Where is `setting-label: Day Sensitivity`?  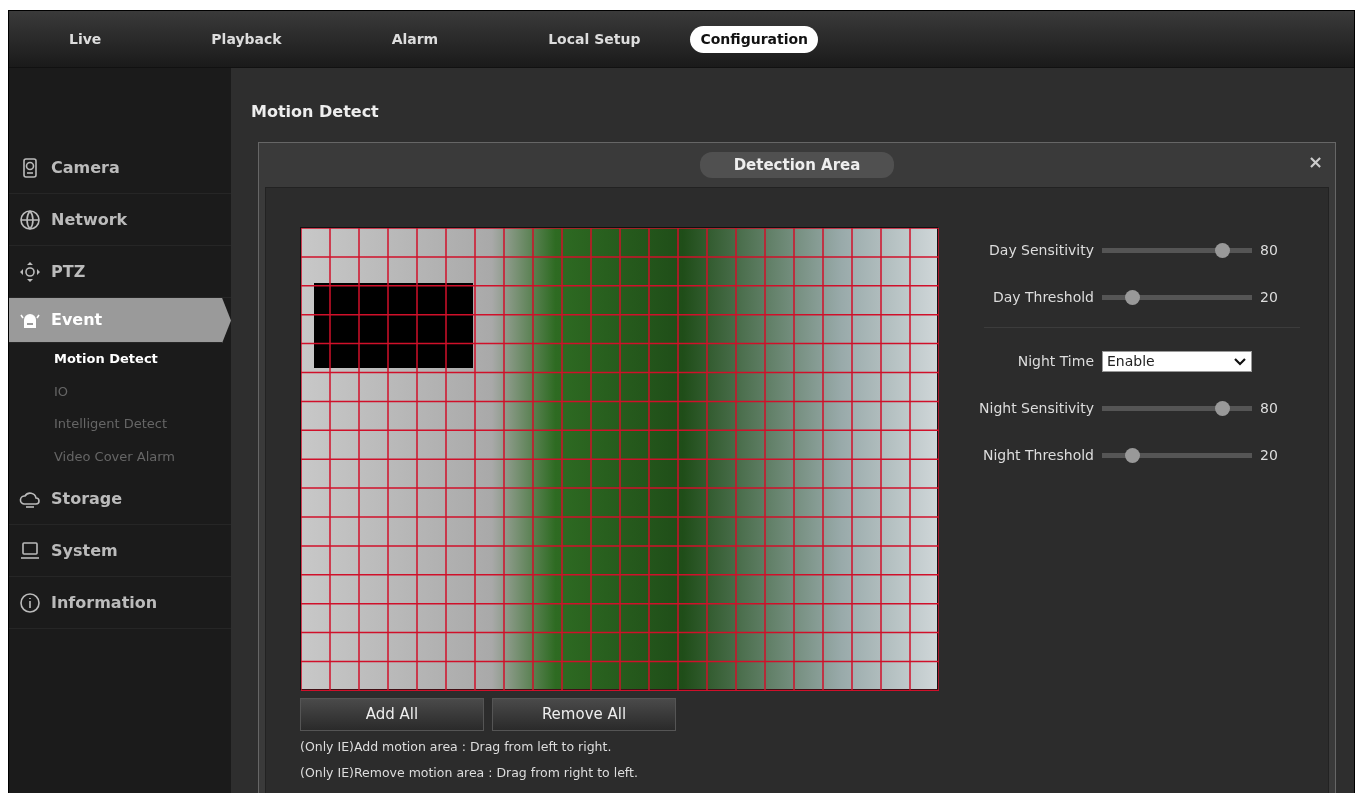 setting-label: Day Sensitivity is located at coordinates (1041, 250).